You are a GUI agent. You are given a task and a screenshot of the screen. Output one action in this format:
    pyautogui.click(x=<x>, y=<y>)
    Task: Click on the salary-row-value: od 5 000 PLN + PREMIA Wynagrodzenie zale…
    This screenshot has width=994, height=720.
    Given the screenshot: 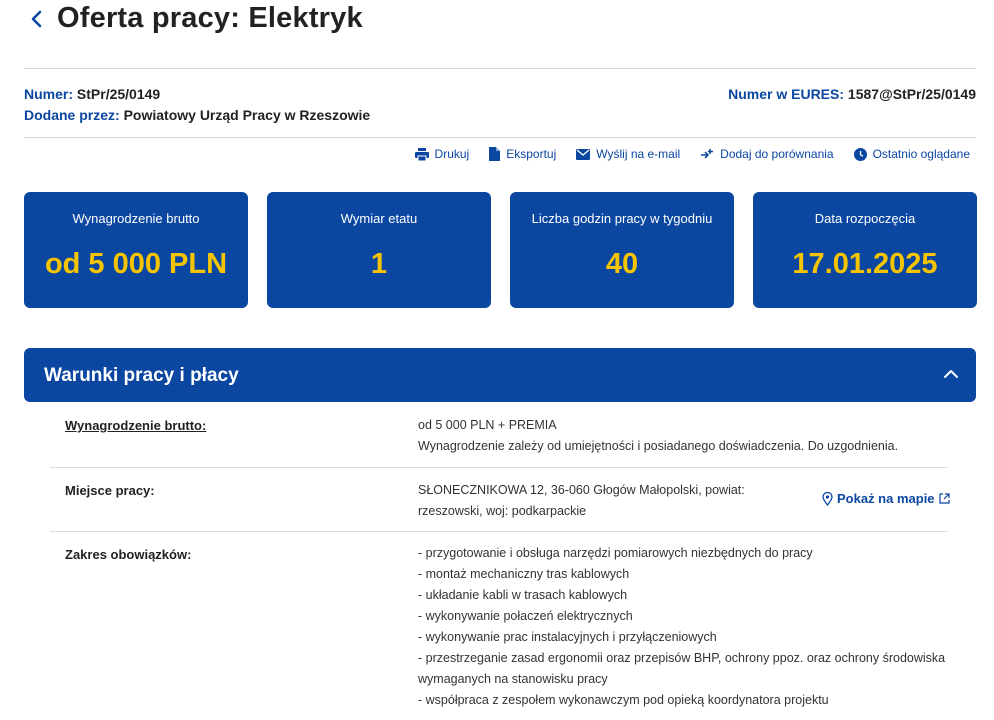 What is the action you would take?
    pyautogui.click(x=658, y=436)
    